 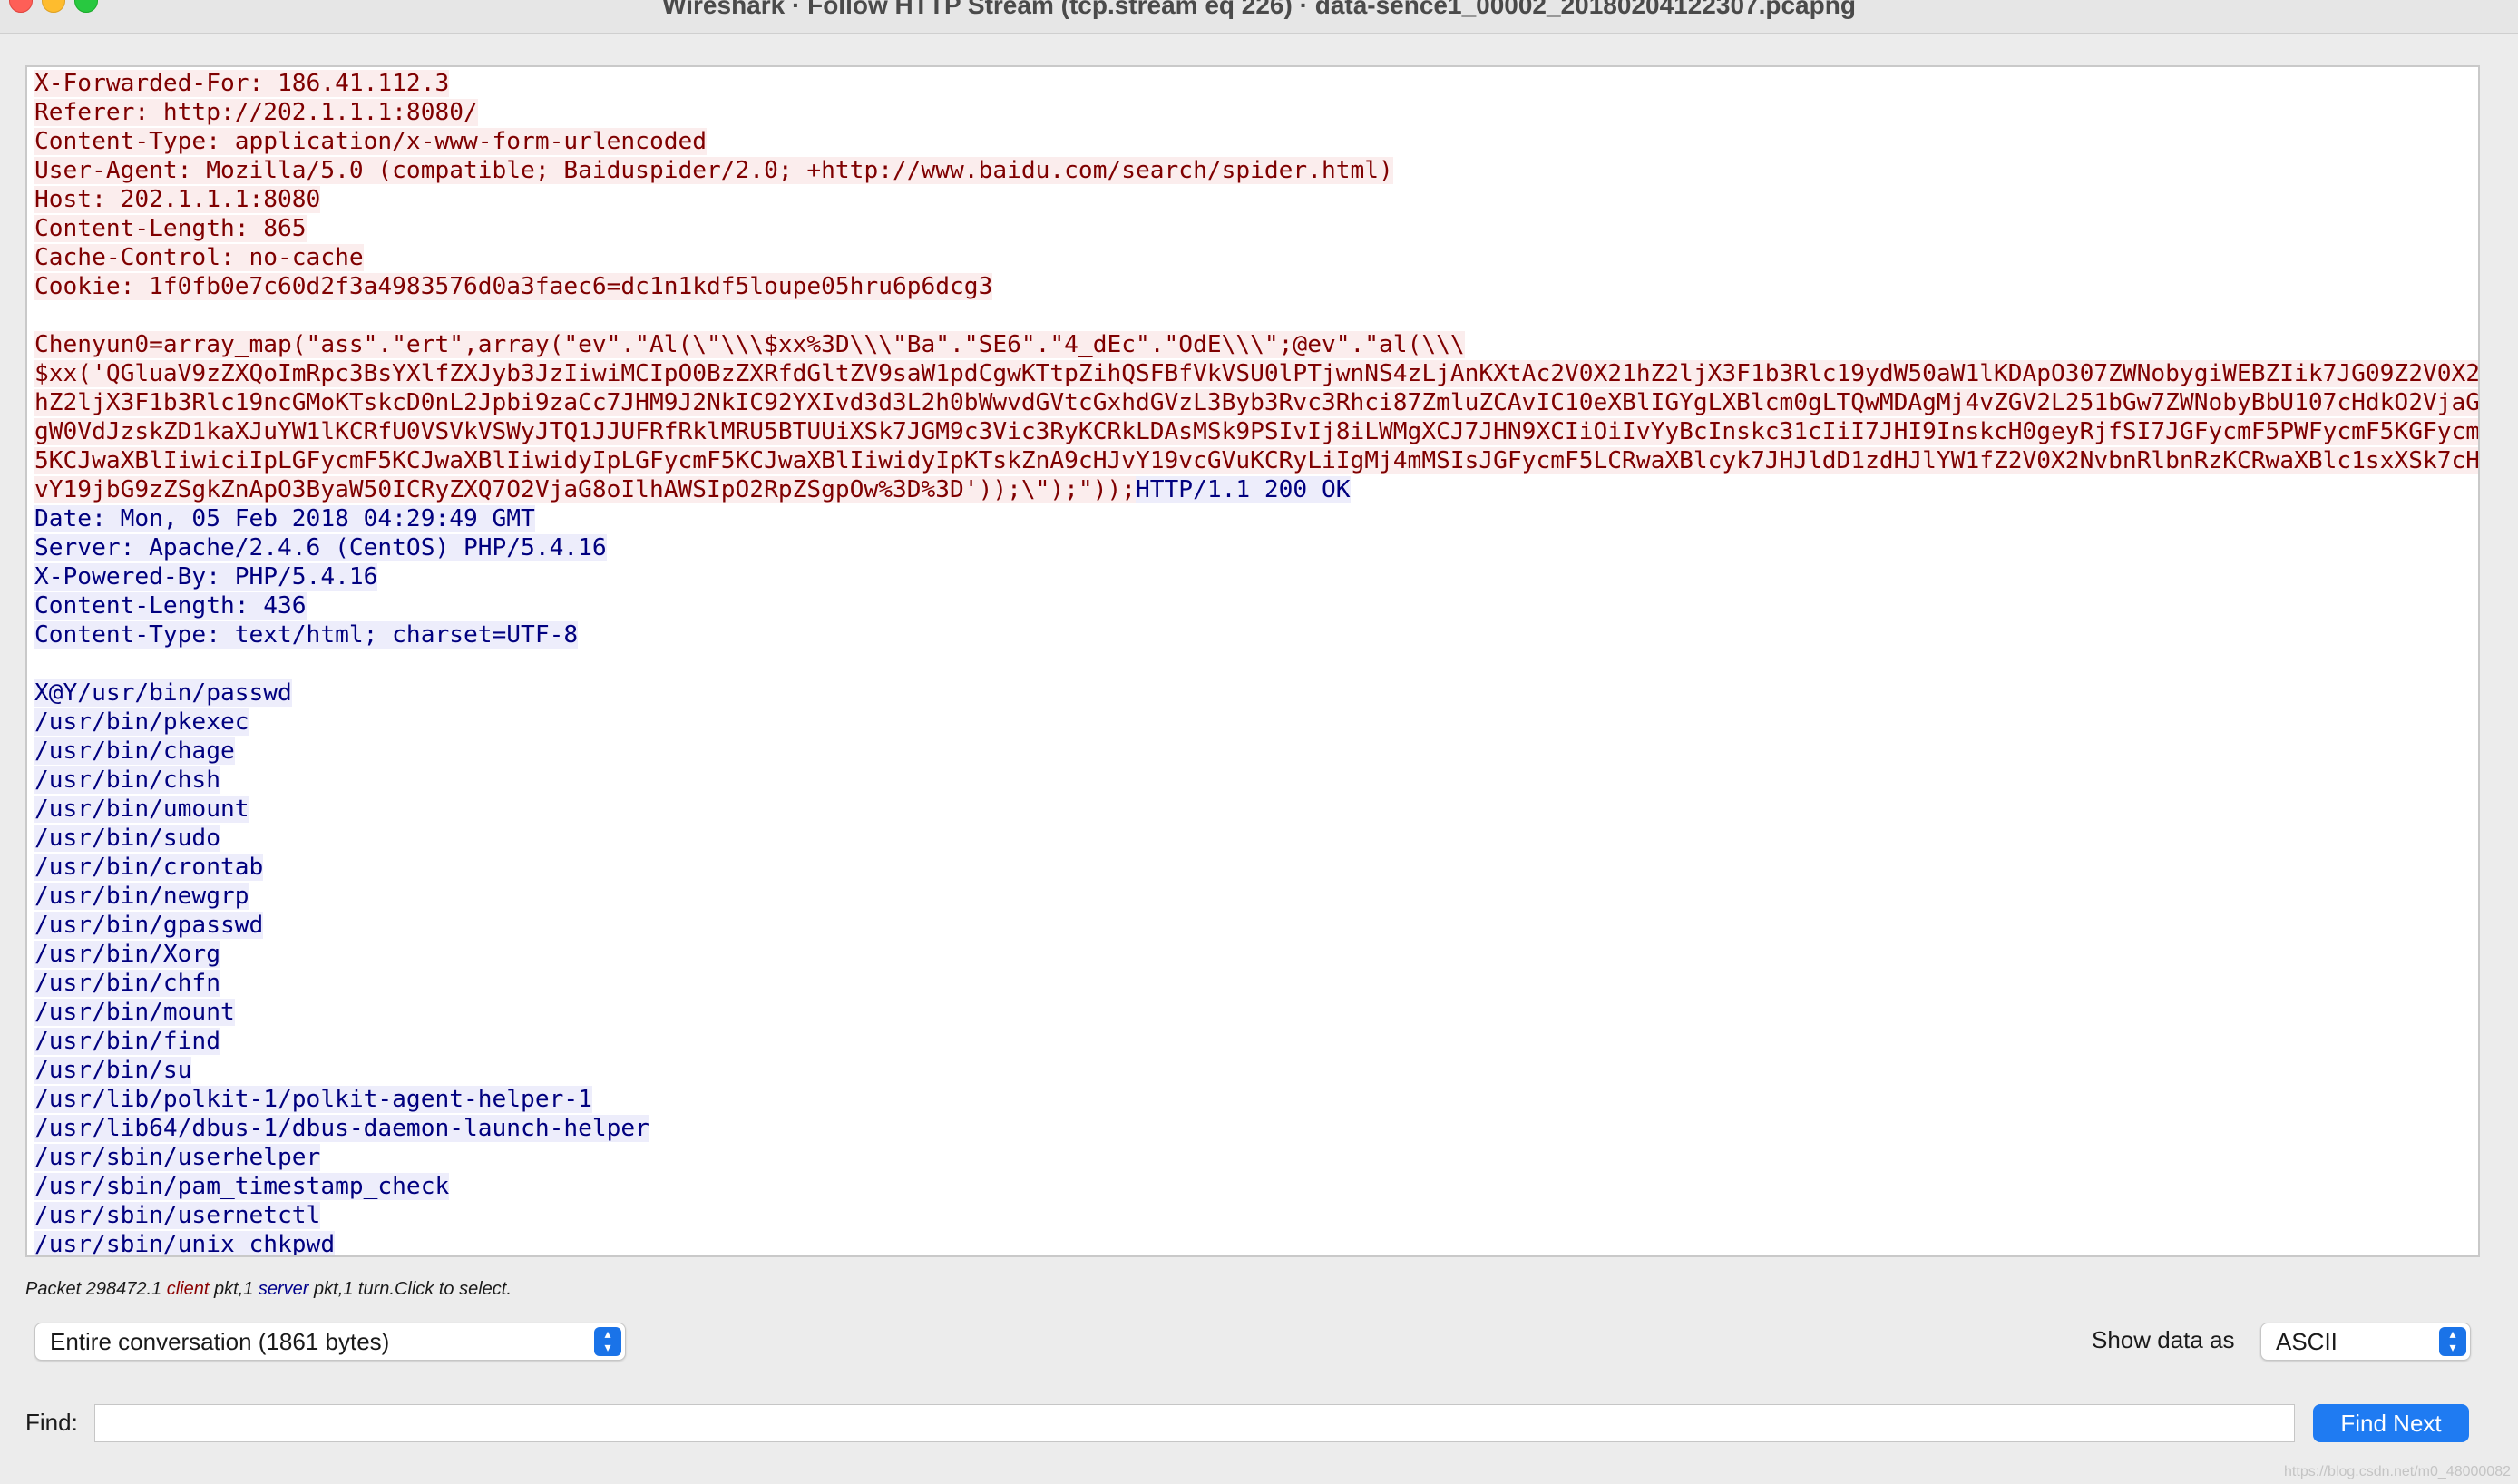 I want to click on server-text: /usr/sbin/userhelper, so click(x=177, y=1158).